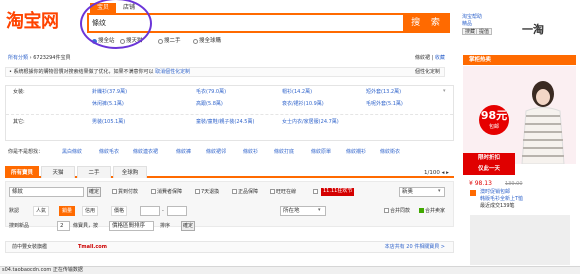 The height and width of the screenshot is (274, 580). Describe the element at coordinates (489, 164) in the screenshot. I see `flash-sale-banner: 限时折扣 仅此一天` at that location.